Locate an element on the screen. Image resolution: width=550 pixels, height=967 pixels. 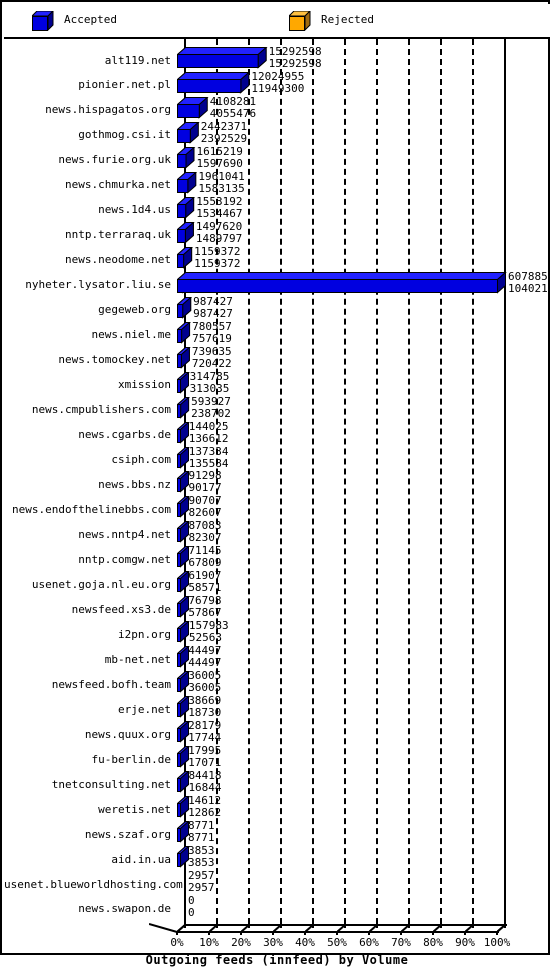
value-label-rejected: 12862 is located at coordinates (205, 813).